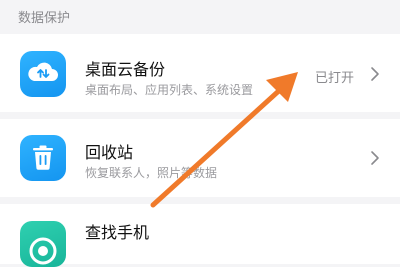  What do you see at coordinates (44, 18) in the screenshot?
I see `section-title: 数据保护` at bounding box center [44, 18].